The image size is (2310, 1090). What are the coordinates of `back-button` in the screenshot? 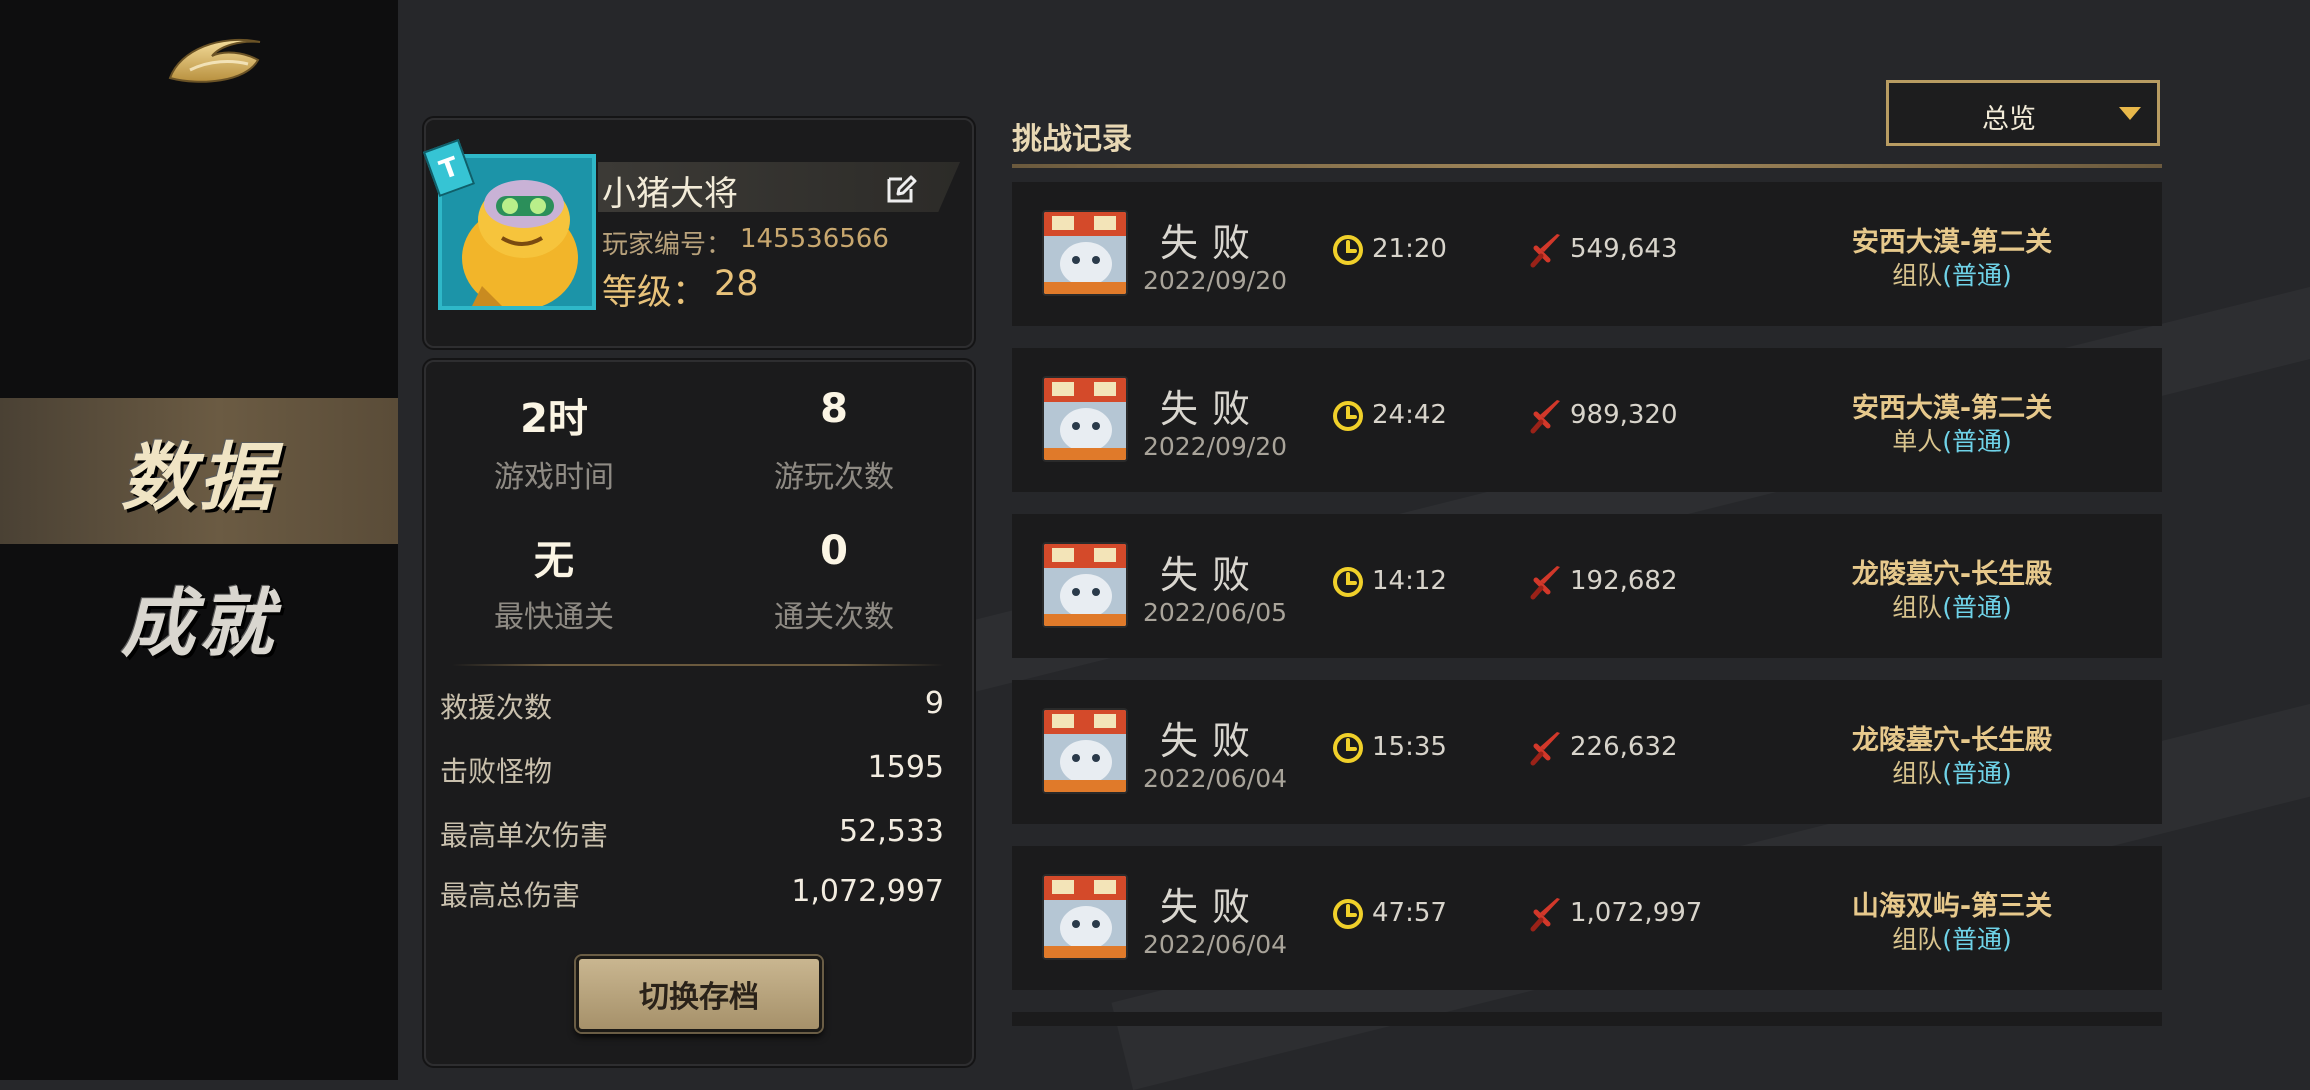 It's located at (215, 55).